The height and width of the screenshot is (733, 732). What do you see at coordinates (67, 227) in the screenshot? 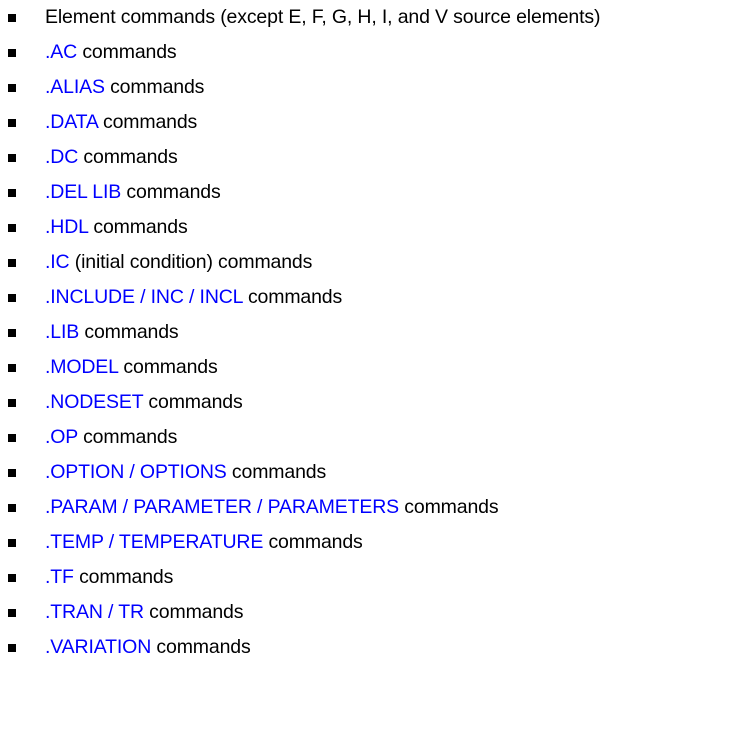
I see `command-name: .HDL` at bounding box center [67, 227].